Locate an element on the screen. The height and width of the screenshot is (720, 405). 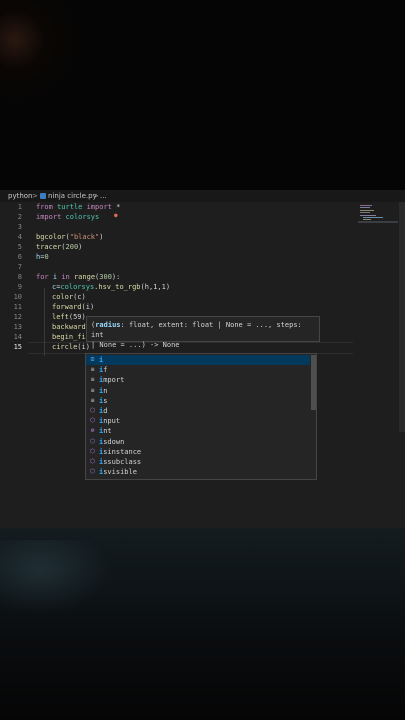
code-line-13: backward is located at coordinates (69, 327).